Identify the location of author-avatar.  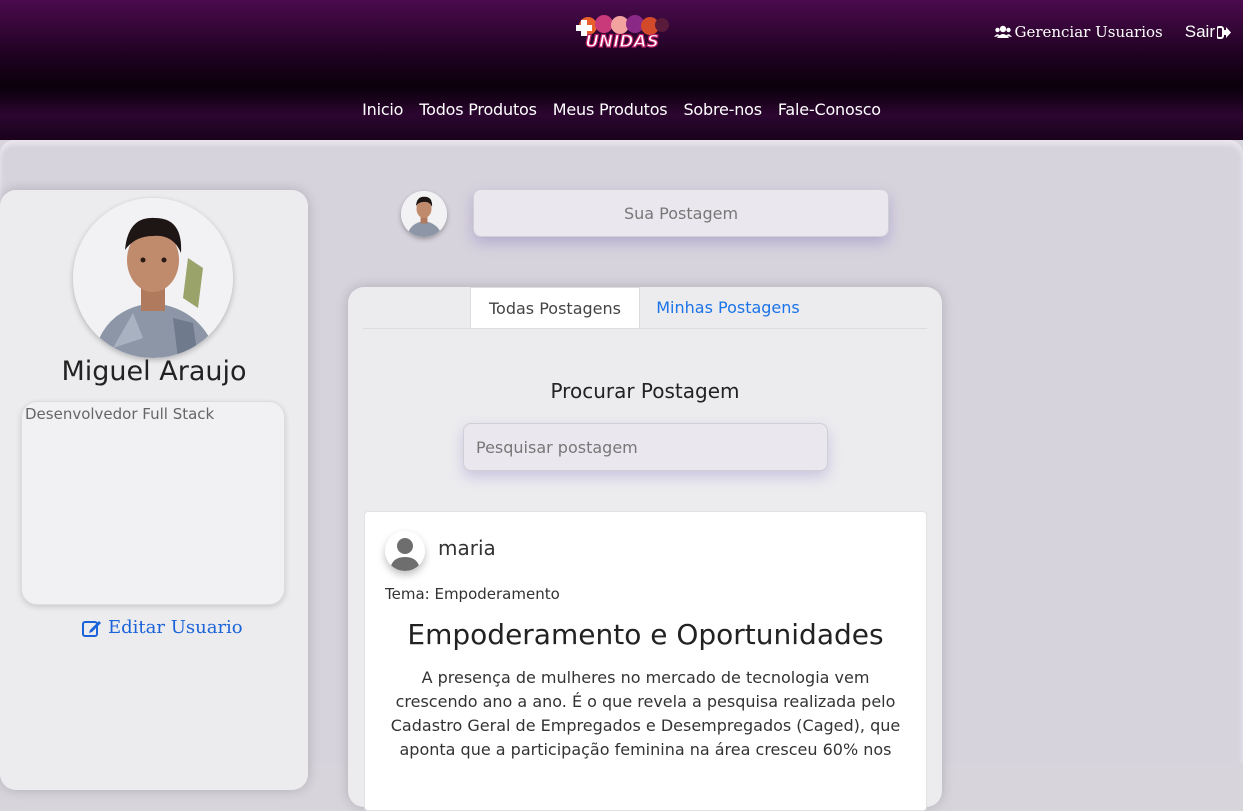
(405, 551).